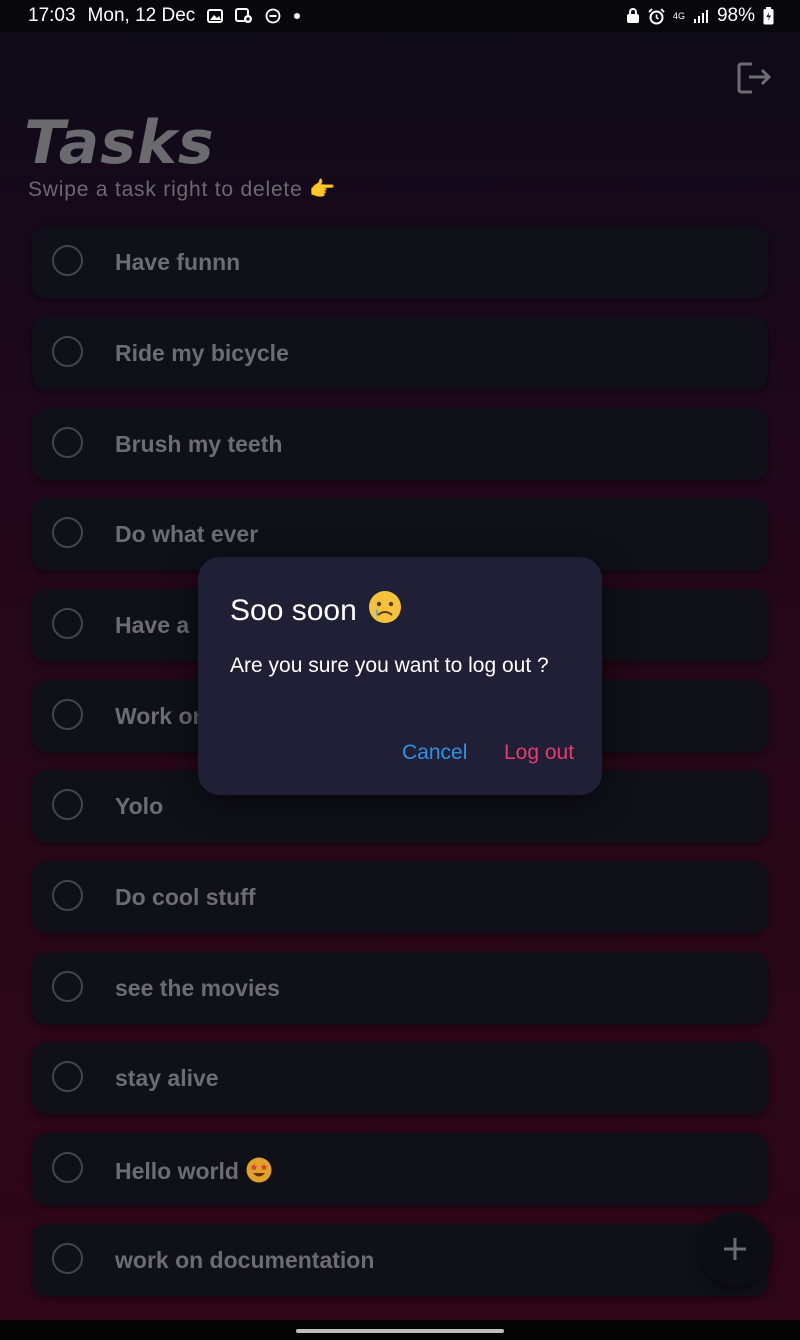 Image resolution: width=800 pixels, height=1340 pixels. Describe the element at coordinates (389, 665) in the screenshot. I see `dialog-message: Are you sure you want to log out ?` at that location.